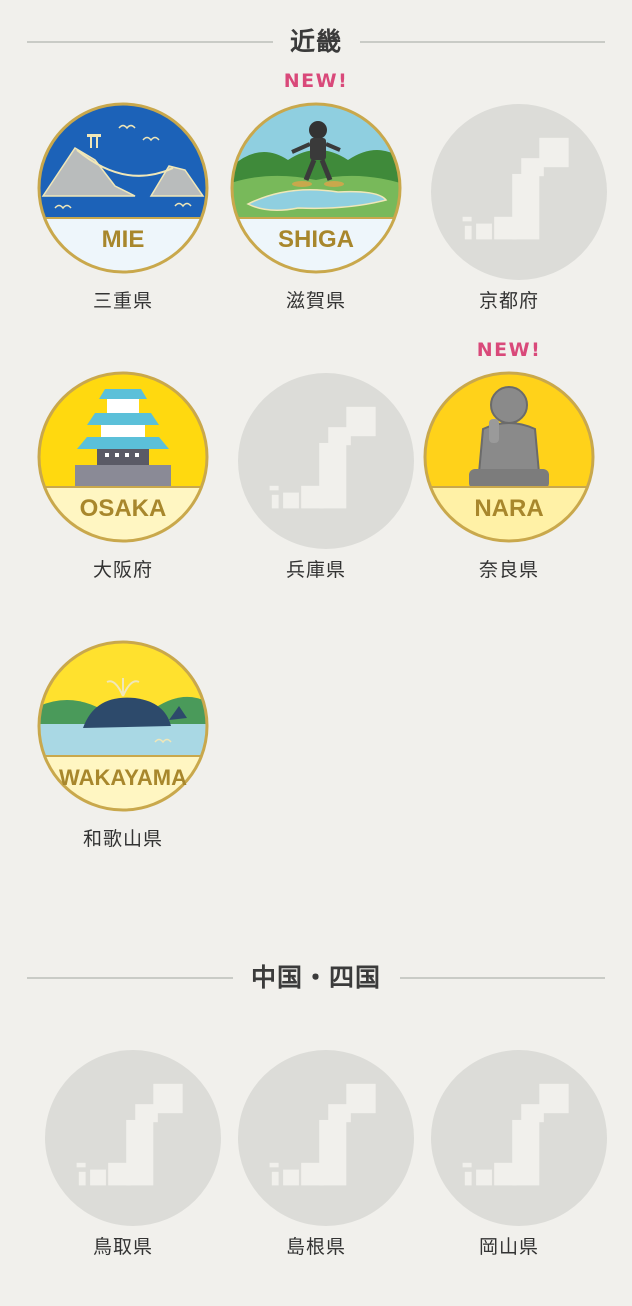 Image resolution: width=632 pixels, height=1306 pixels. What do you see at coordinates (316, 239) in the screenshot?
I see `svg-text: SHIGA` at bounding box center [316, 239].